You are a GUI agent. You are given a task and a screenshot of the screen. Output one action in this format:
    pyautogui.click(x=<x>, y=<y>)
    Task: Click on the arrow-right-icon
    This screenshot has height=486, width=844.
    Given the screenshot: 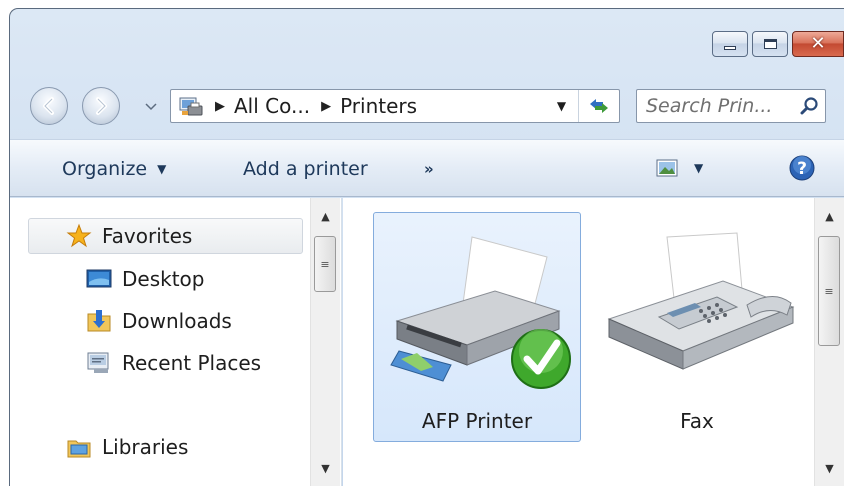 What is the action you would take?
    pyautogui.click(x=101, y=106)
    